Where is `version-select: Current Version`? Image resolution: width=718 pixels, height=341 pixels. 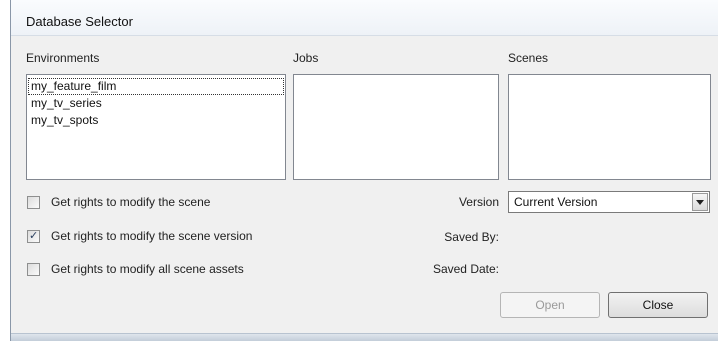
version-select: Current Version is located at coordinates (609, 202).